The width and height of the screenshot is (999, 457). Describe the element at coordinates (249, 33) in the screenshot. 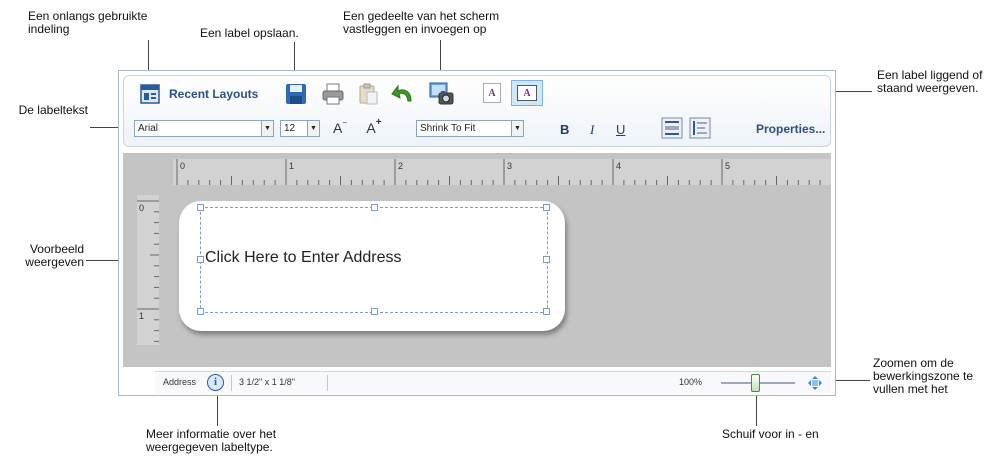

I see `callout-save-label: Een label opslaan.` at that location.